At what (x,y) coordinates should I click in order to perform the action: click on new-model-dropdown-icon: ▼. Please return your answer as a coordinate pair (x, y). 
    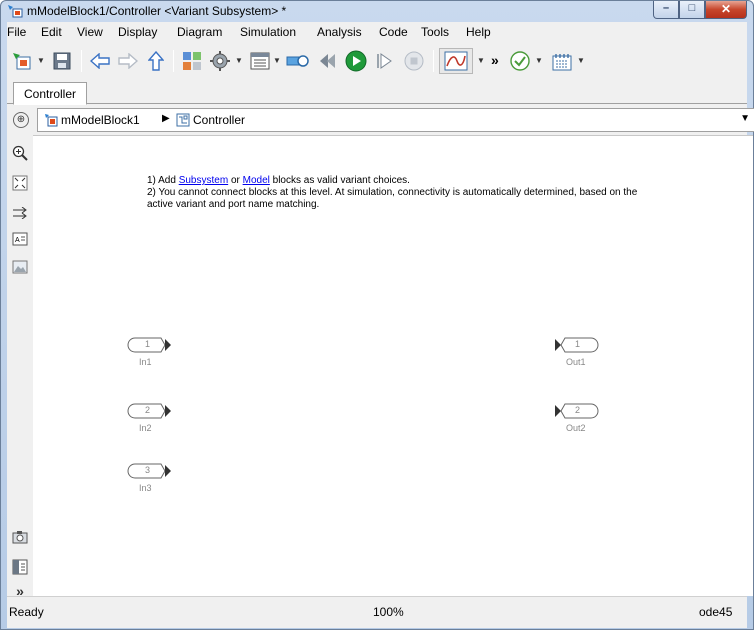
    Looking at the image, I should click on (41, 60).